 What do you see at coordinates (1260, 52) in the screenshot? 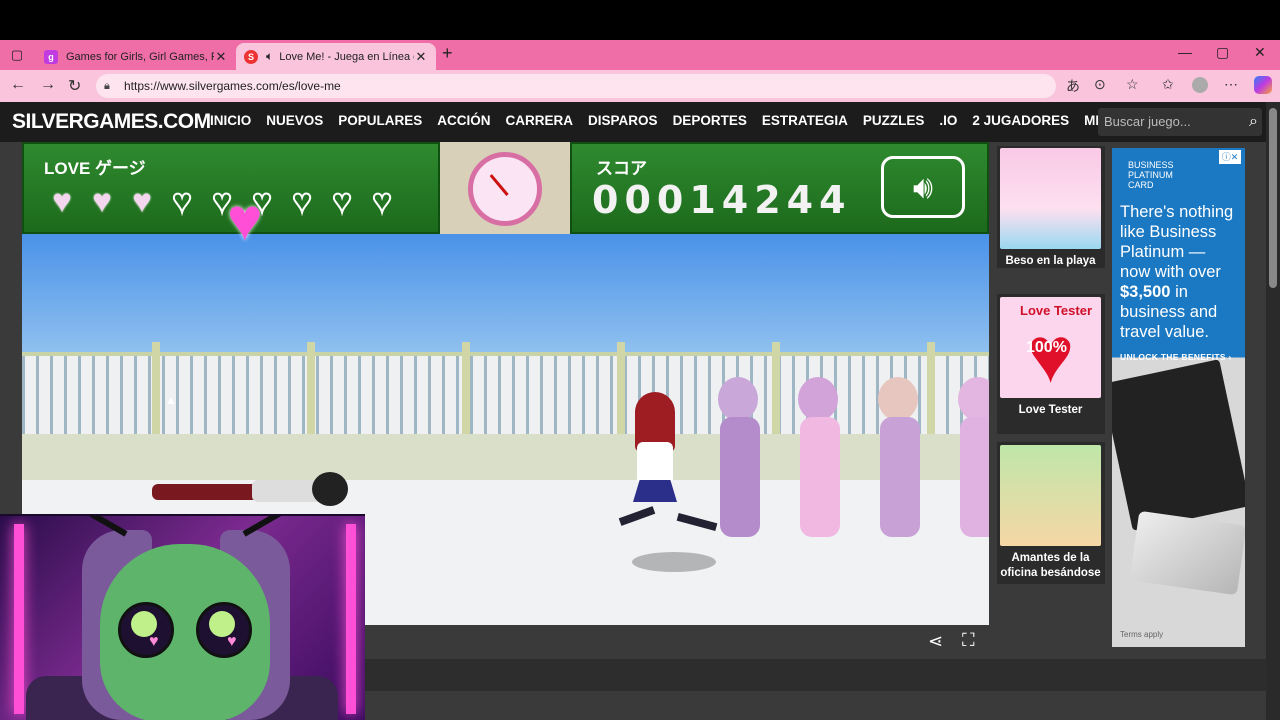
I see `window-close-icon: ✕` at bounding box center [1260, 52].